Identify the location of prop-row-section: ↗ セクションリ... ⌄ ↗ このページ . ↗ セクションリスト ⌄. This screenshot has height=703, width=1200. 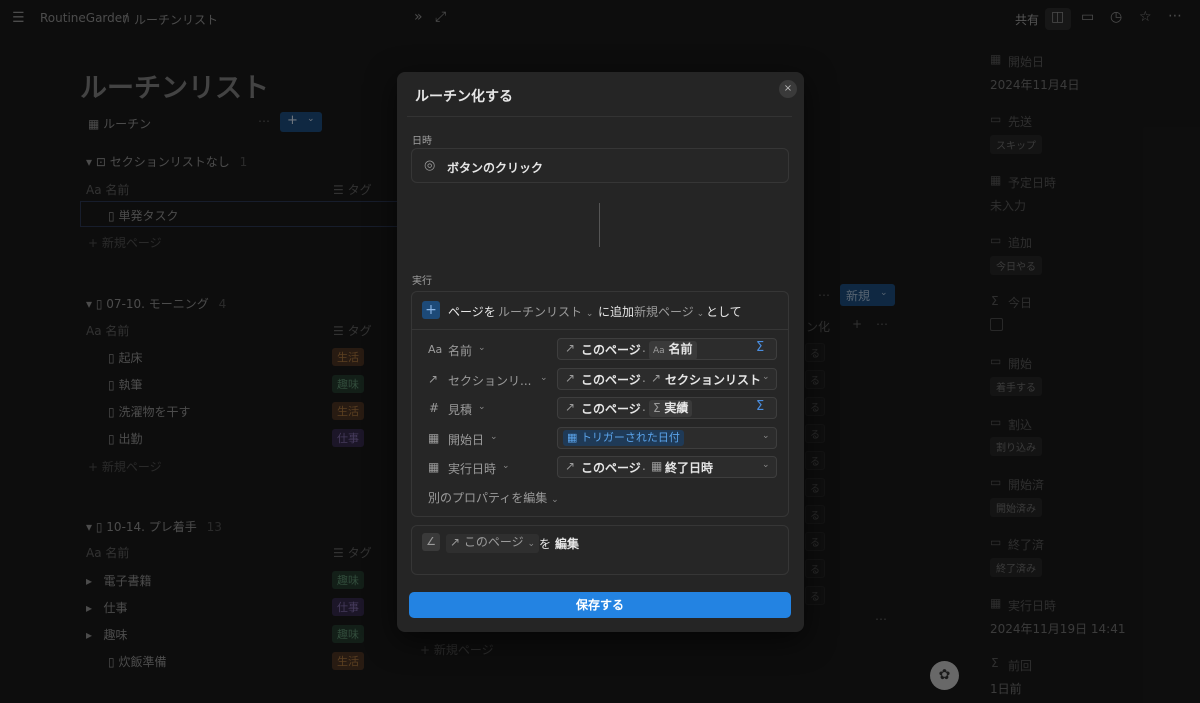
(600, 379).